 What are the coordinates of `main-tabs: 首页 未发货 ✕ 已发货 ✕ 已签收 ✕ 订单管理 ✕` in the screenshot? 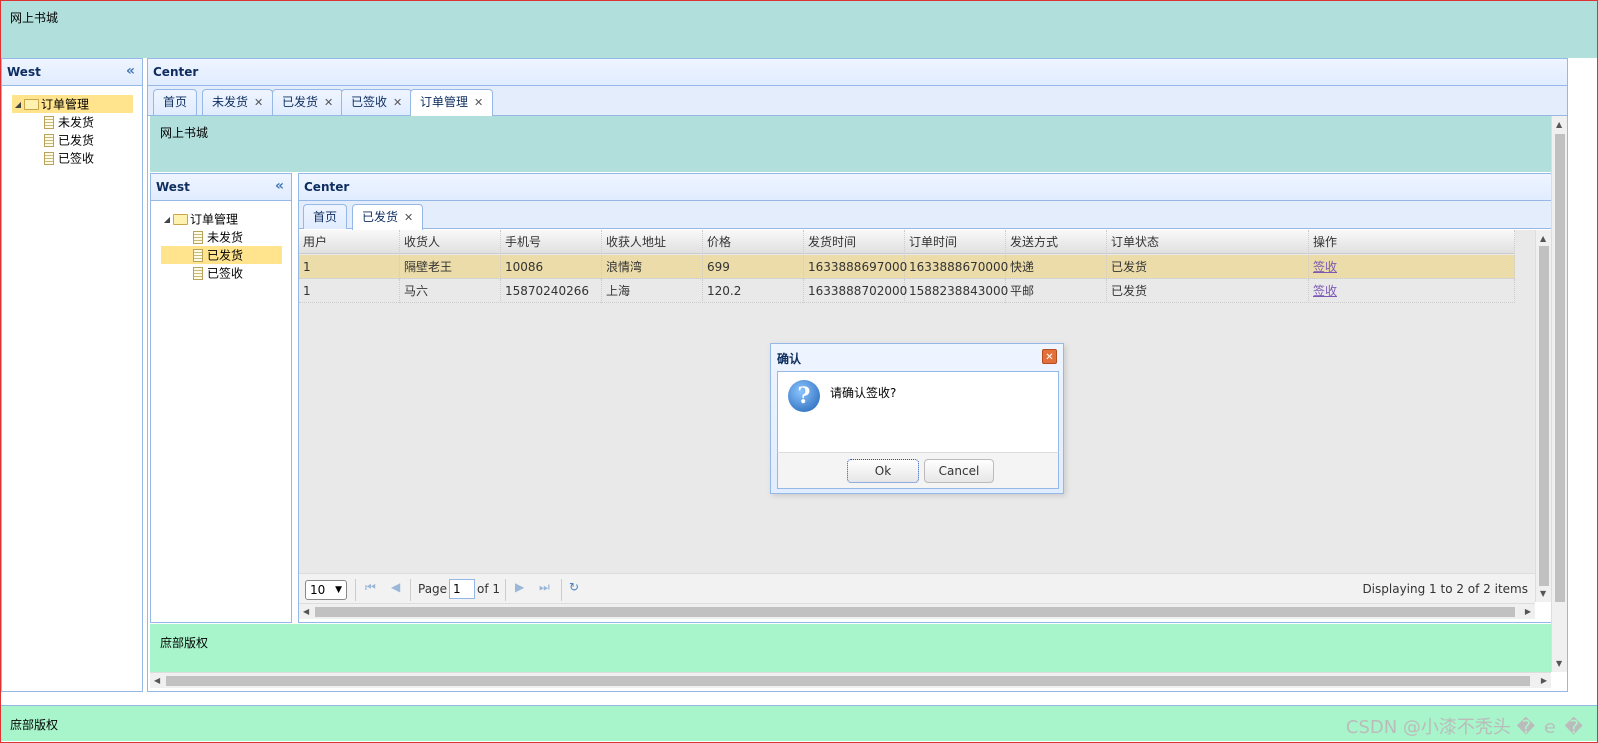 It's located at (857, 101).